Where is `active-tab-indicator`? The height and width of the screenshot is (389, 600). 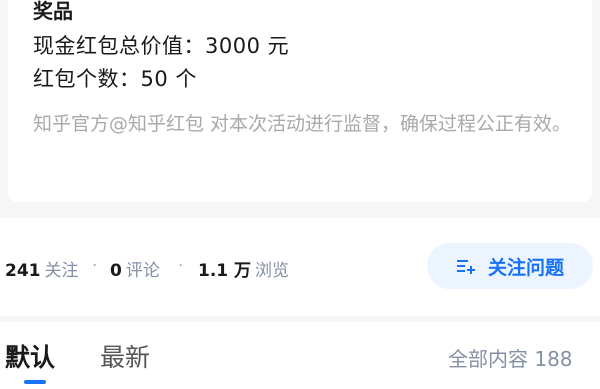
active-tab-indicator is located at coordinates (35, 382).